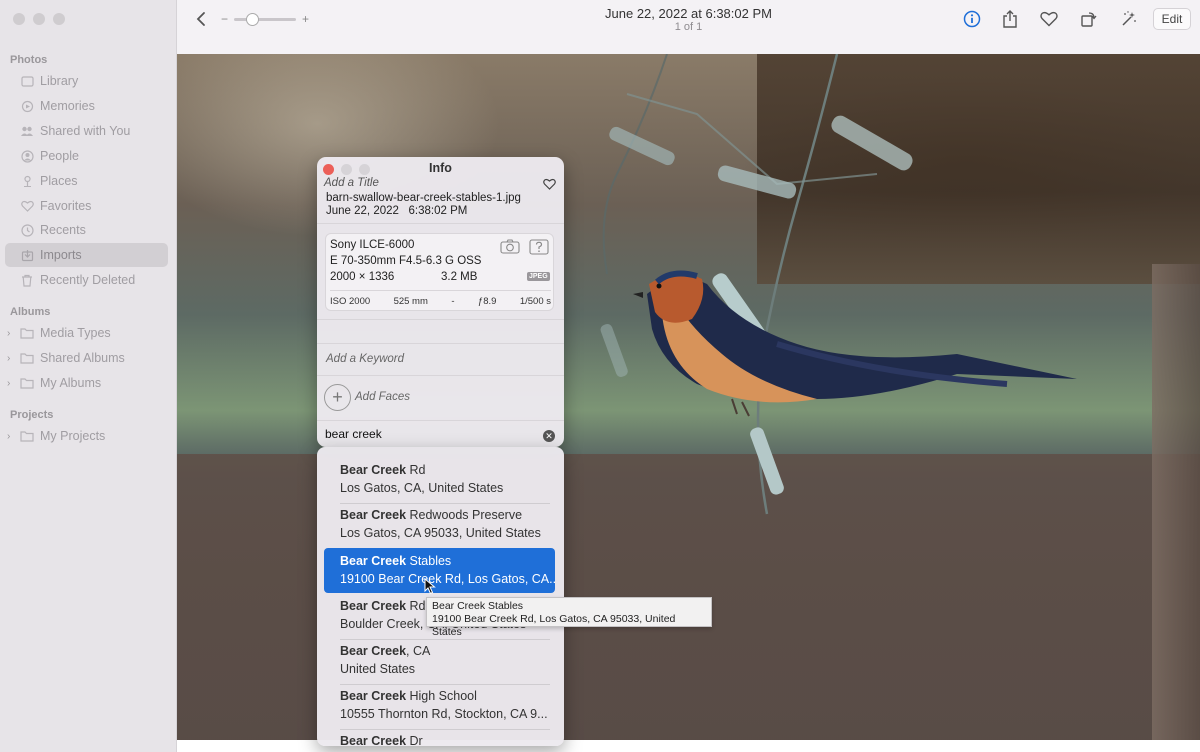 The width and height of the screenshot is (1200, 752). I want to click on suggestion-rest: Dr, so click(414, 740).